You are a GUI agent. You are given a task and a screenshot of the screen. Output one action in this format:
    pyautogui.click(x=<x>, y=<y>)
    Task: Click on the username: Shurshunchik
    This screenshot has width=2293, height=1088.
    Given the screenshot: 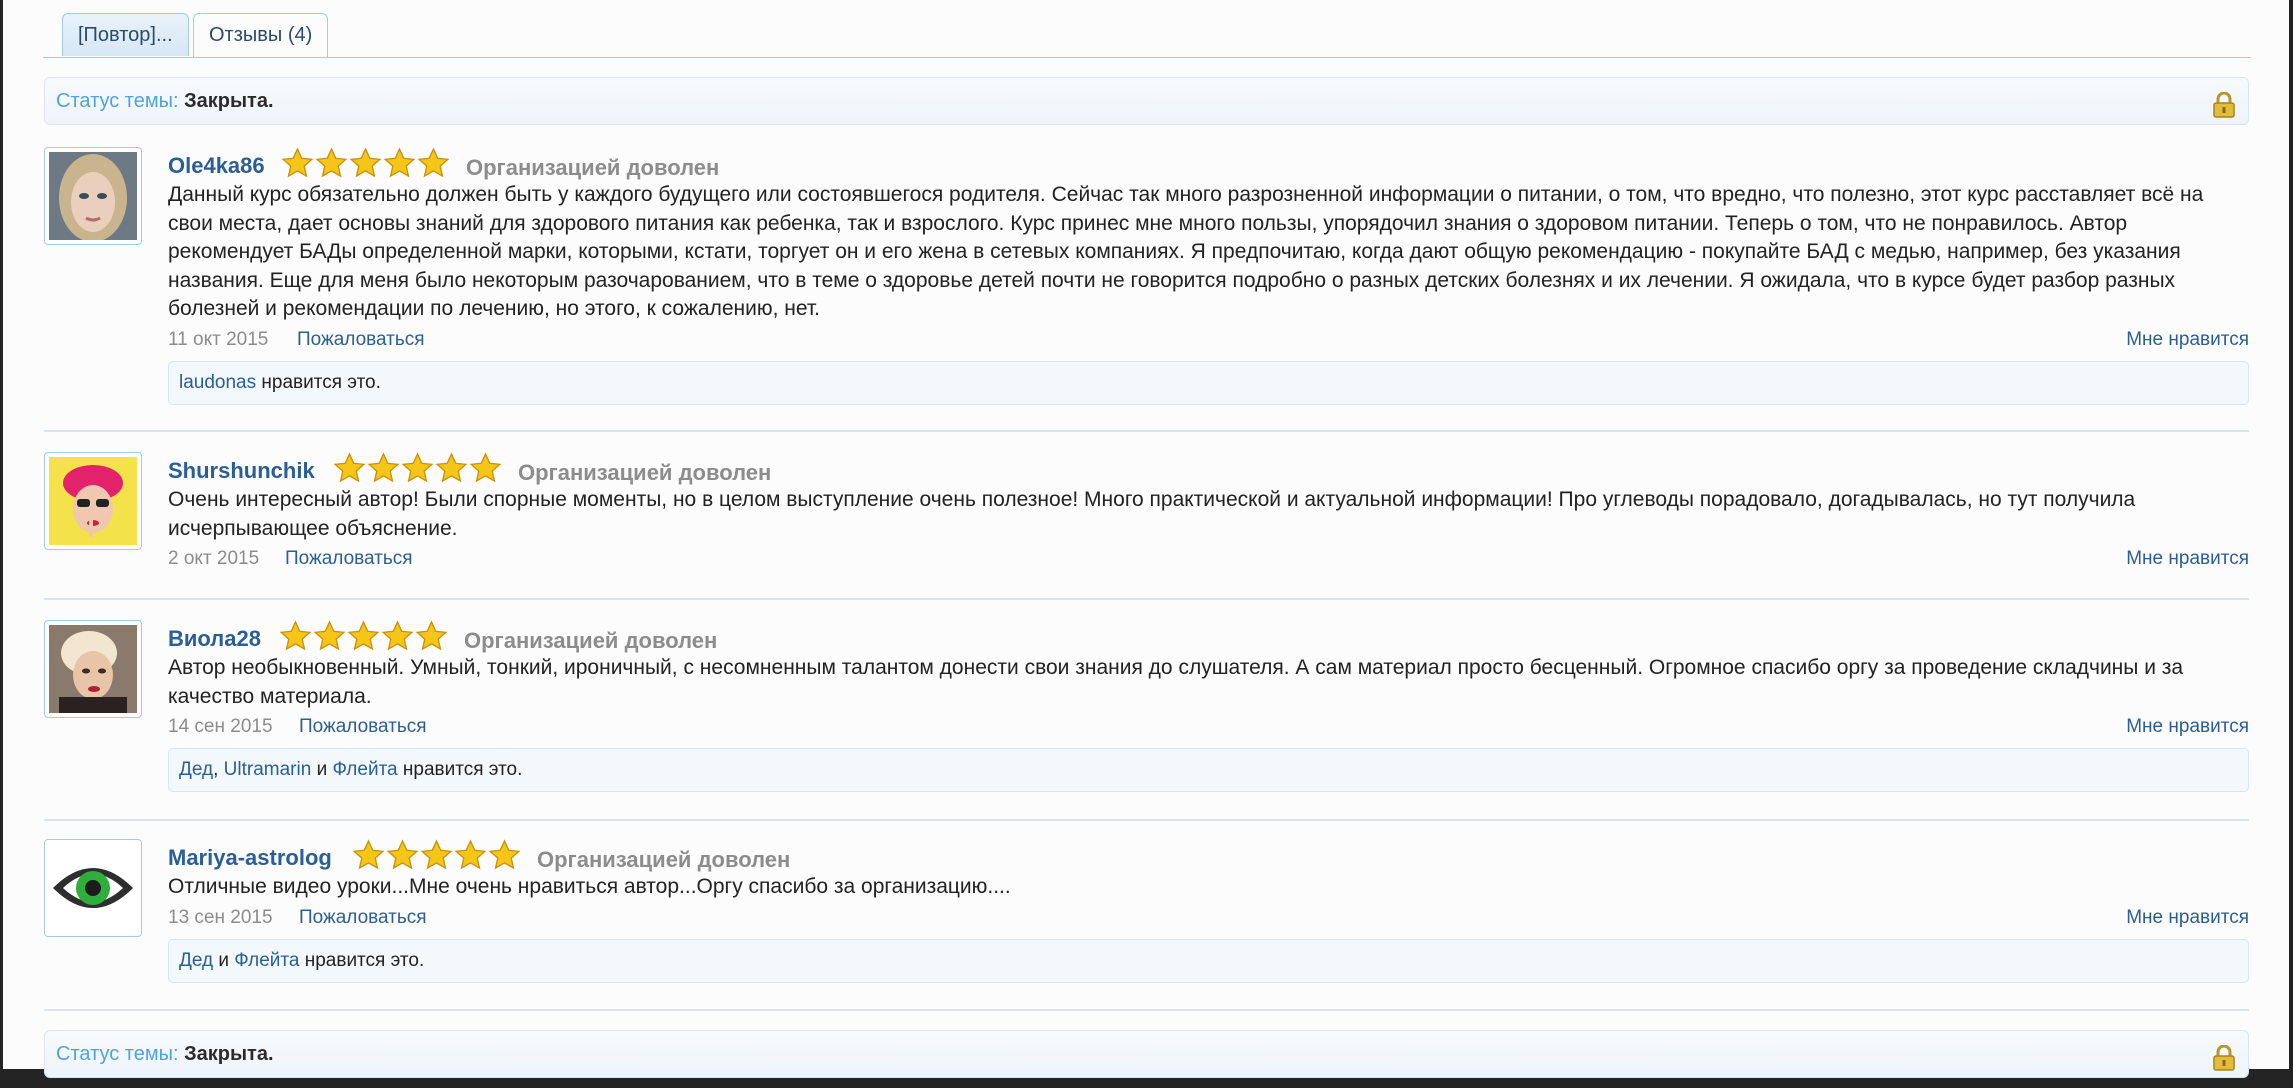 What is the action you would take?
    pyautogui.click(x=241, y=471)
    